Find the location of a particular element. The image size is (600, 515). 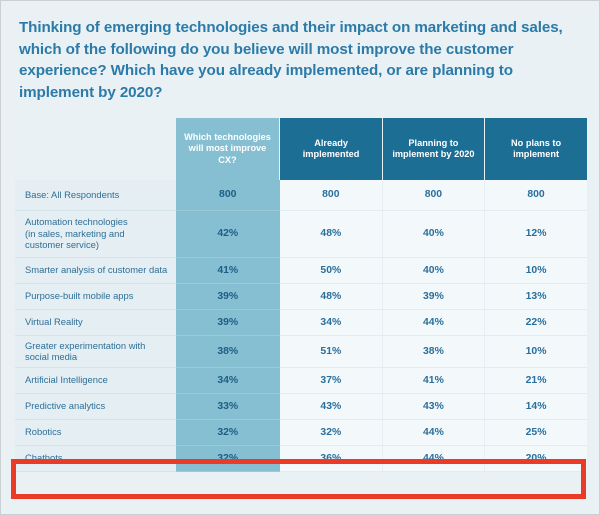

row-label-line: Robotics is located at coordinates (43, 432).